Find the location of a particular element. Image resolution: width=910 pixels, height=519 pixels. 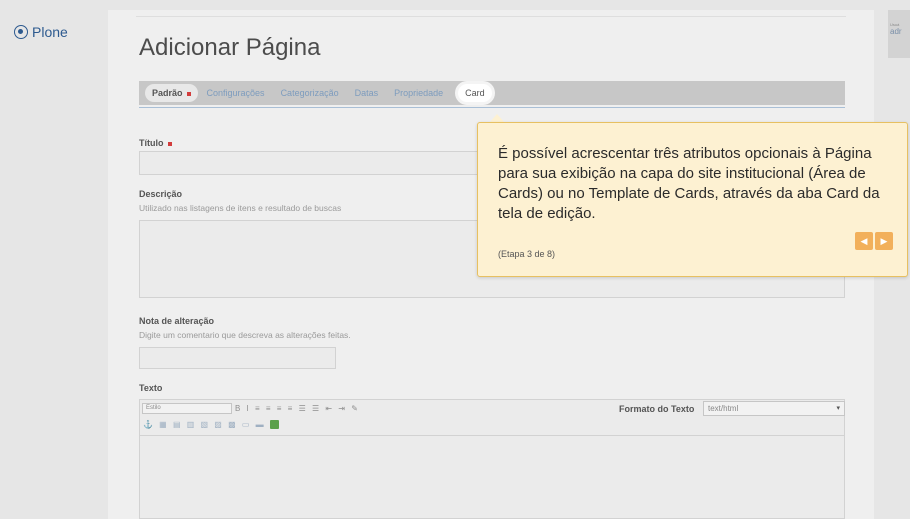

tour-next-button: ▶ is located at coordinates (884, 241).